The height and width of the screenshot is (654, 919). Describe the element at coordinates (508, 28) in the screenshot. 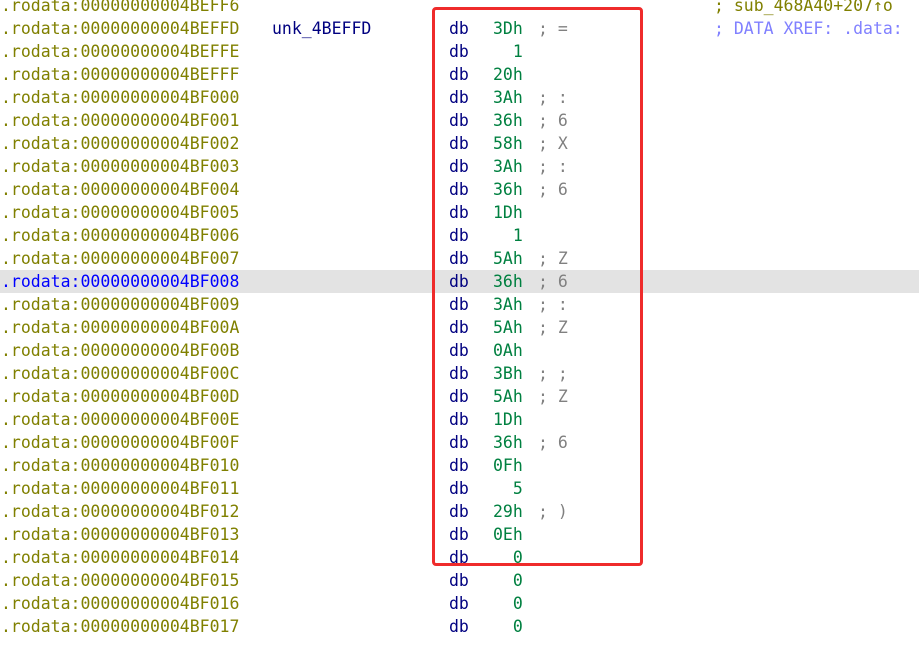

I see `row-operand: 3Dh` at that location.